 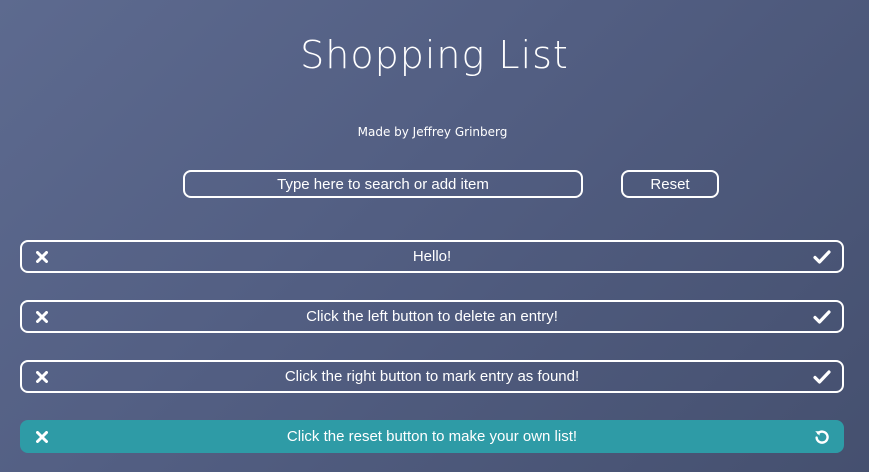 What do you see at coordinates (432, 132) in the screenshot?
I see `byline: Made by Jeffrey Grinberg` at bounding box center [432, 132].